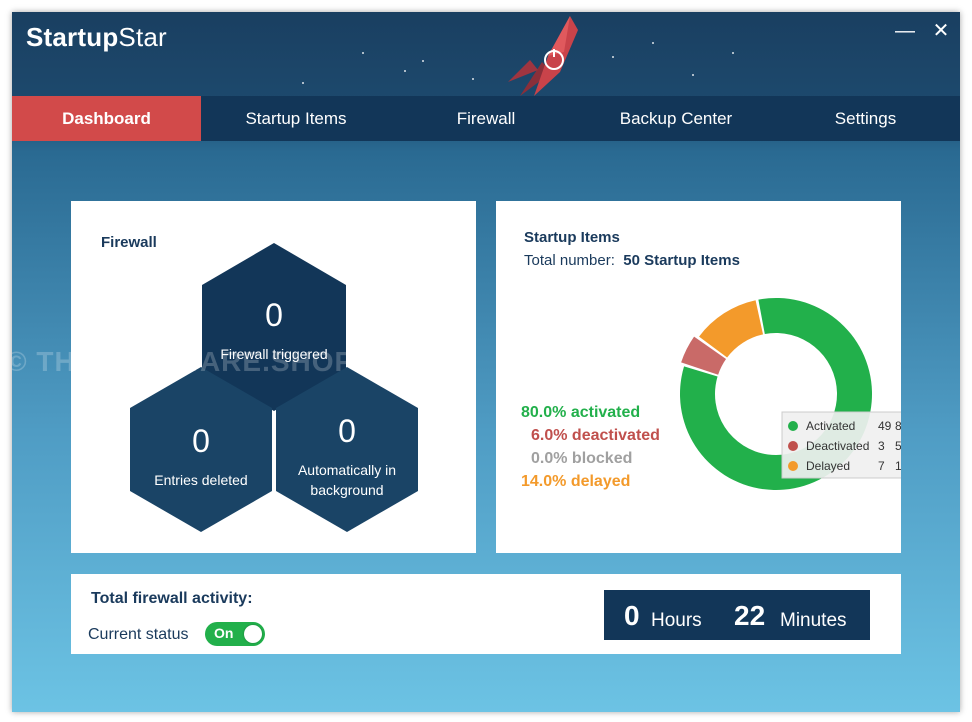  I want to click on legend-dot-delayed, so click(793, 466).